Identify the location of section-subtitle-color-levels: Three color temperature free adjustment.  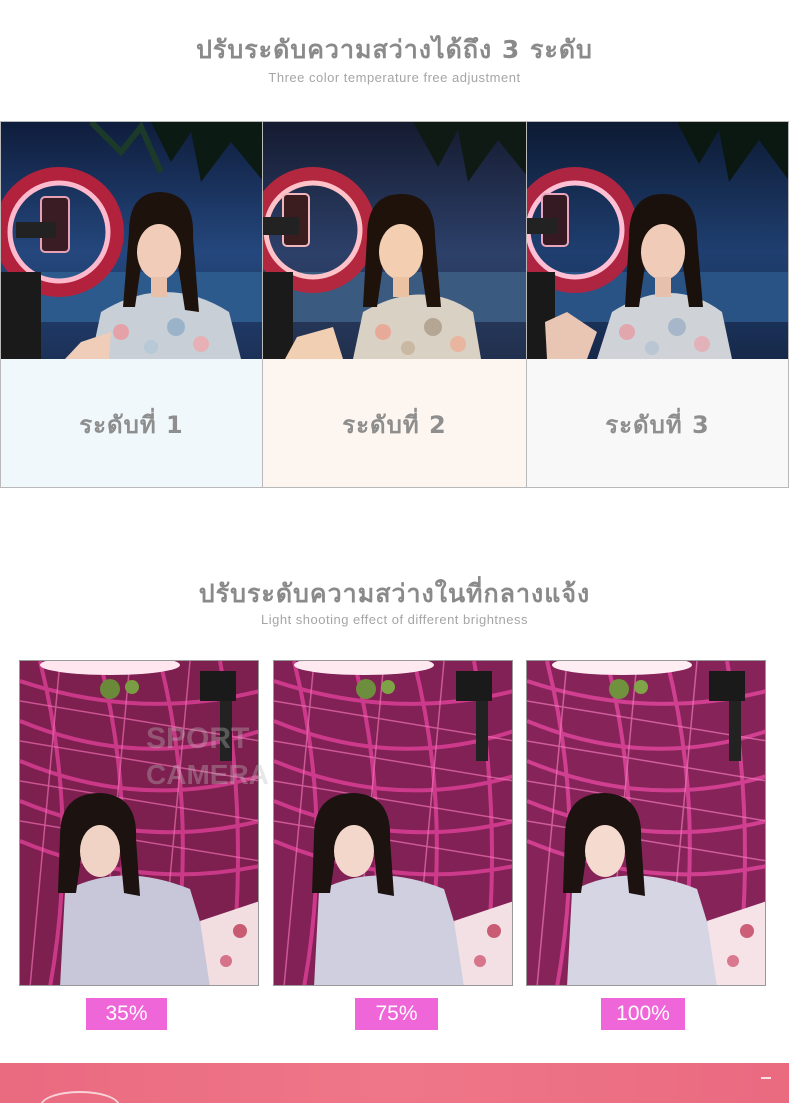
(394, 77).